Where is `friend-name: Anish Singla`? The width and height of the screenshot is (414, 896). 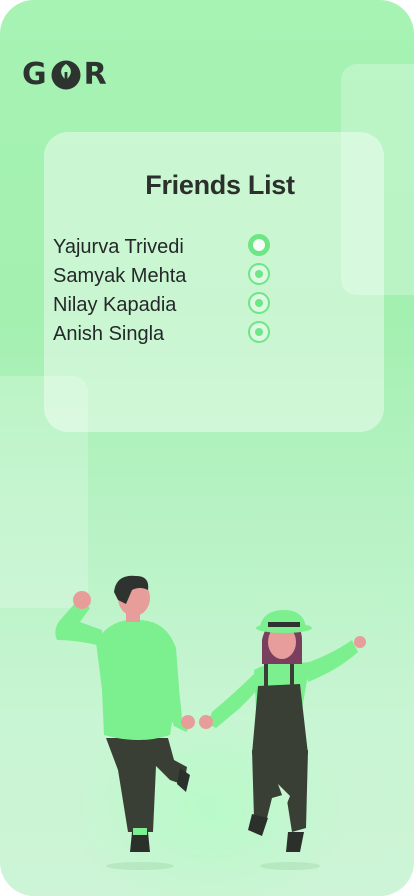
friend-name: Anish Singla is located at coordinates (109, 334).